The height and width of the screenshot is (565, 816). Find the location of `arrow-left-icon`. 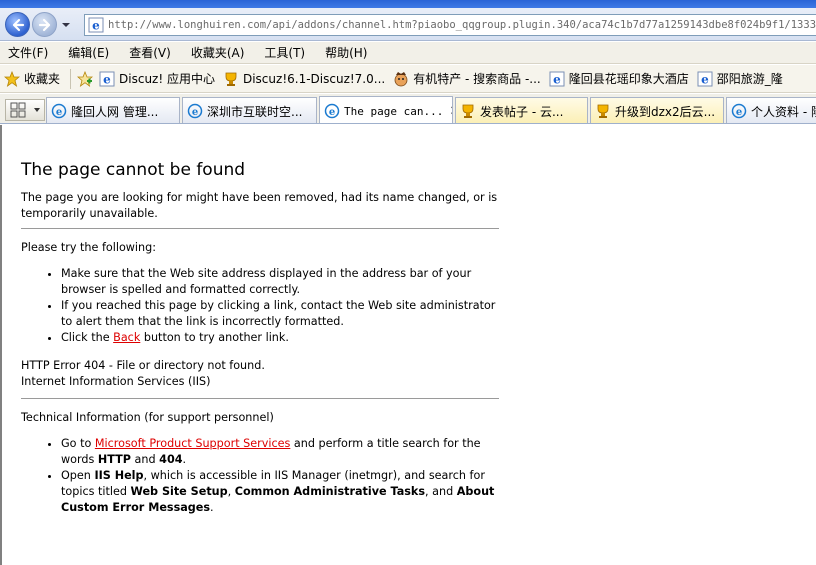

arrow-left-icon is located at coordinates (18, 24).